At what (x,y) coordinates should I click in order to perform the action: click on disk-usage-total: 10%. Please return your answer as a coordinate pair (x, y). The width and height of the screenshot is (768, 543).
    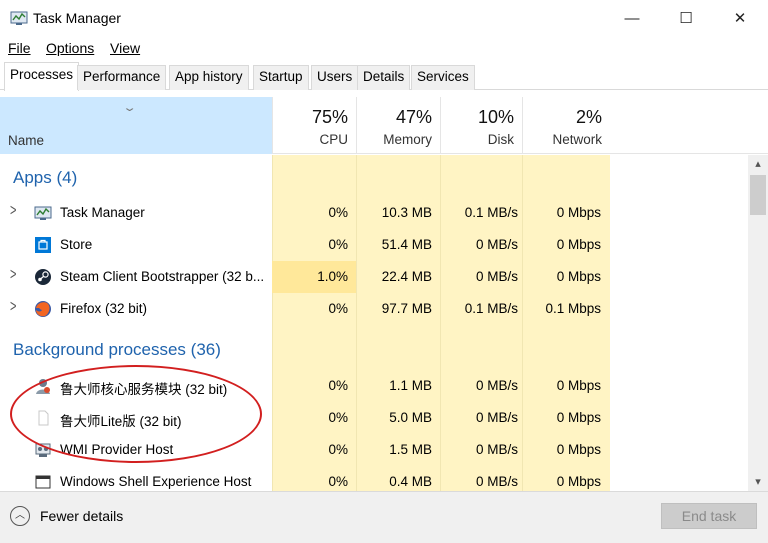
    Looking at the image, I should click on (495, 117).